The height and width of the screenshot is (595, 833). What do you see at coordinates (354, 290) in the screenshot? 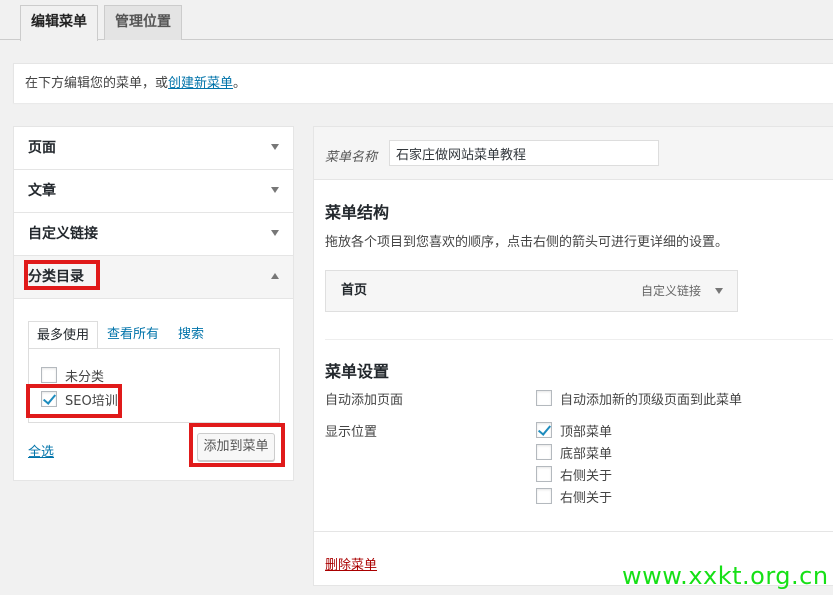
I see `menu-item-title: 首页` at bounding box center [354, 290].